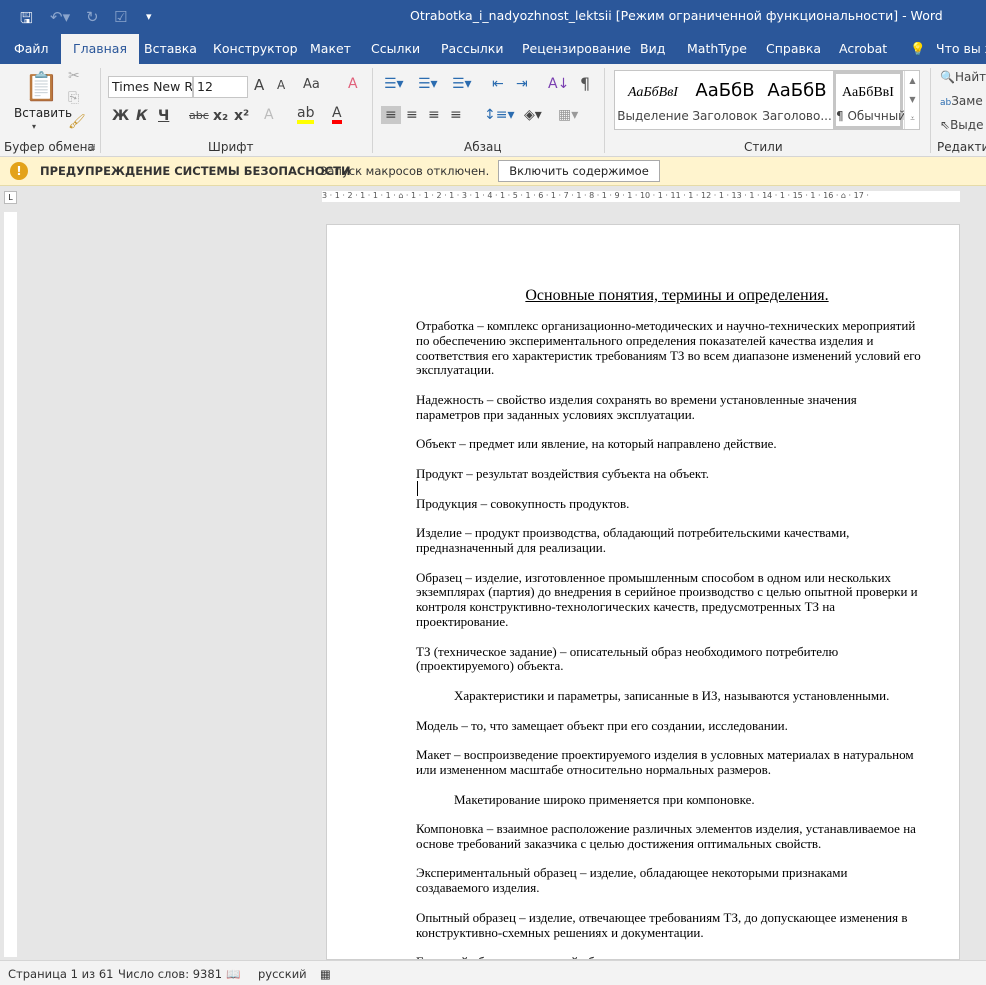 The width and height of the screenshot is (986, 985). What do you see at coordinates (585, 83) in the screenshot?
I see `show-marks-icon: ¶` at bounding box center [585, 83].